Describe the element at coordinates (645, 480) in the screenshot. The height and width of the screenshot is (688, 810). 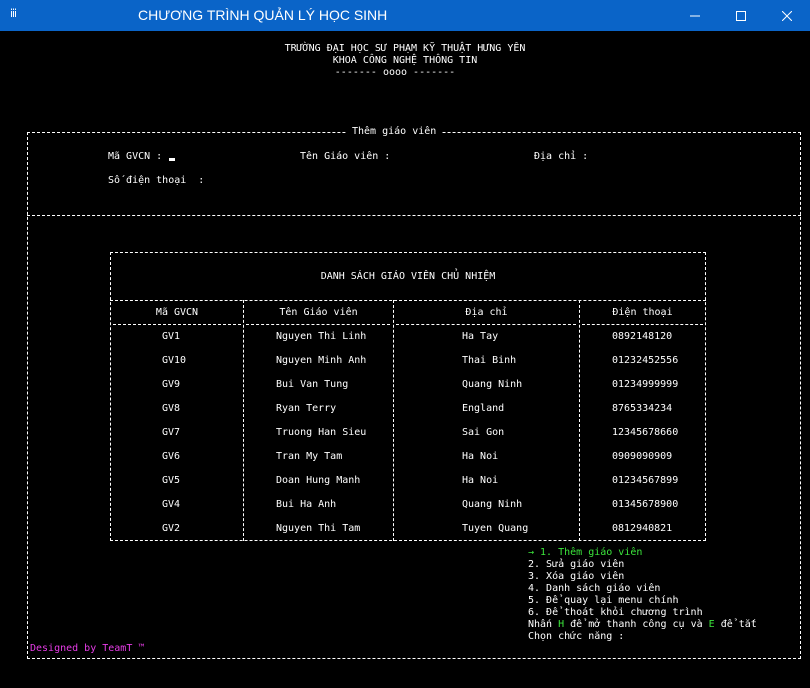
I see `cell-dienthoai: 01234567899` at that location.